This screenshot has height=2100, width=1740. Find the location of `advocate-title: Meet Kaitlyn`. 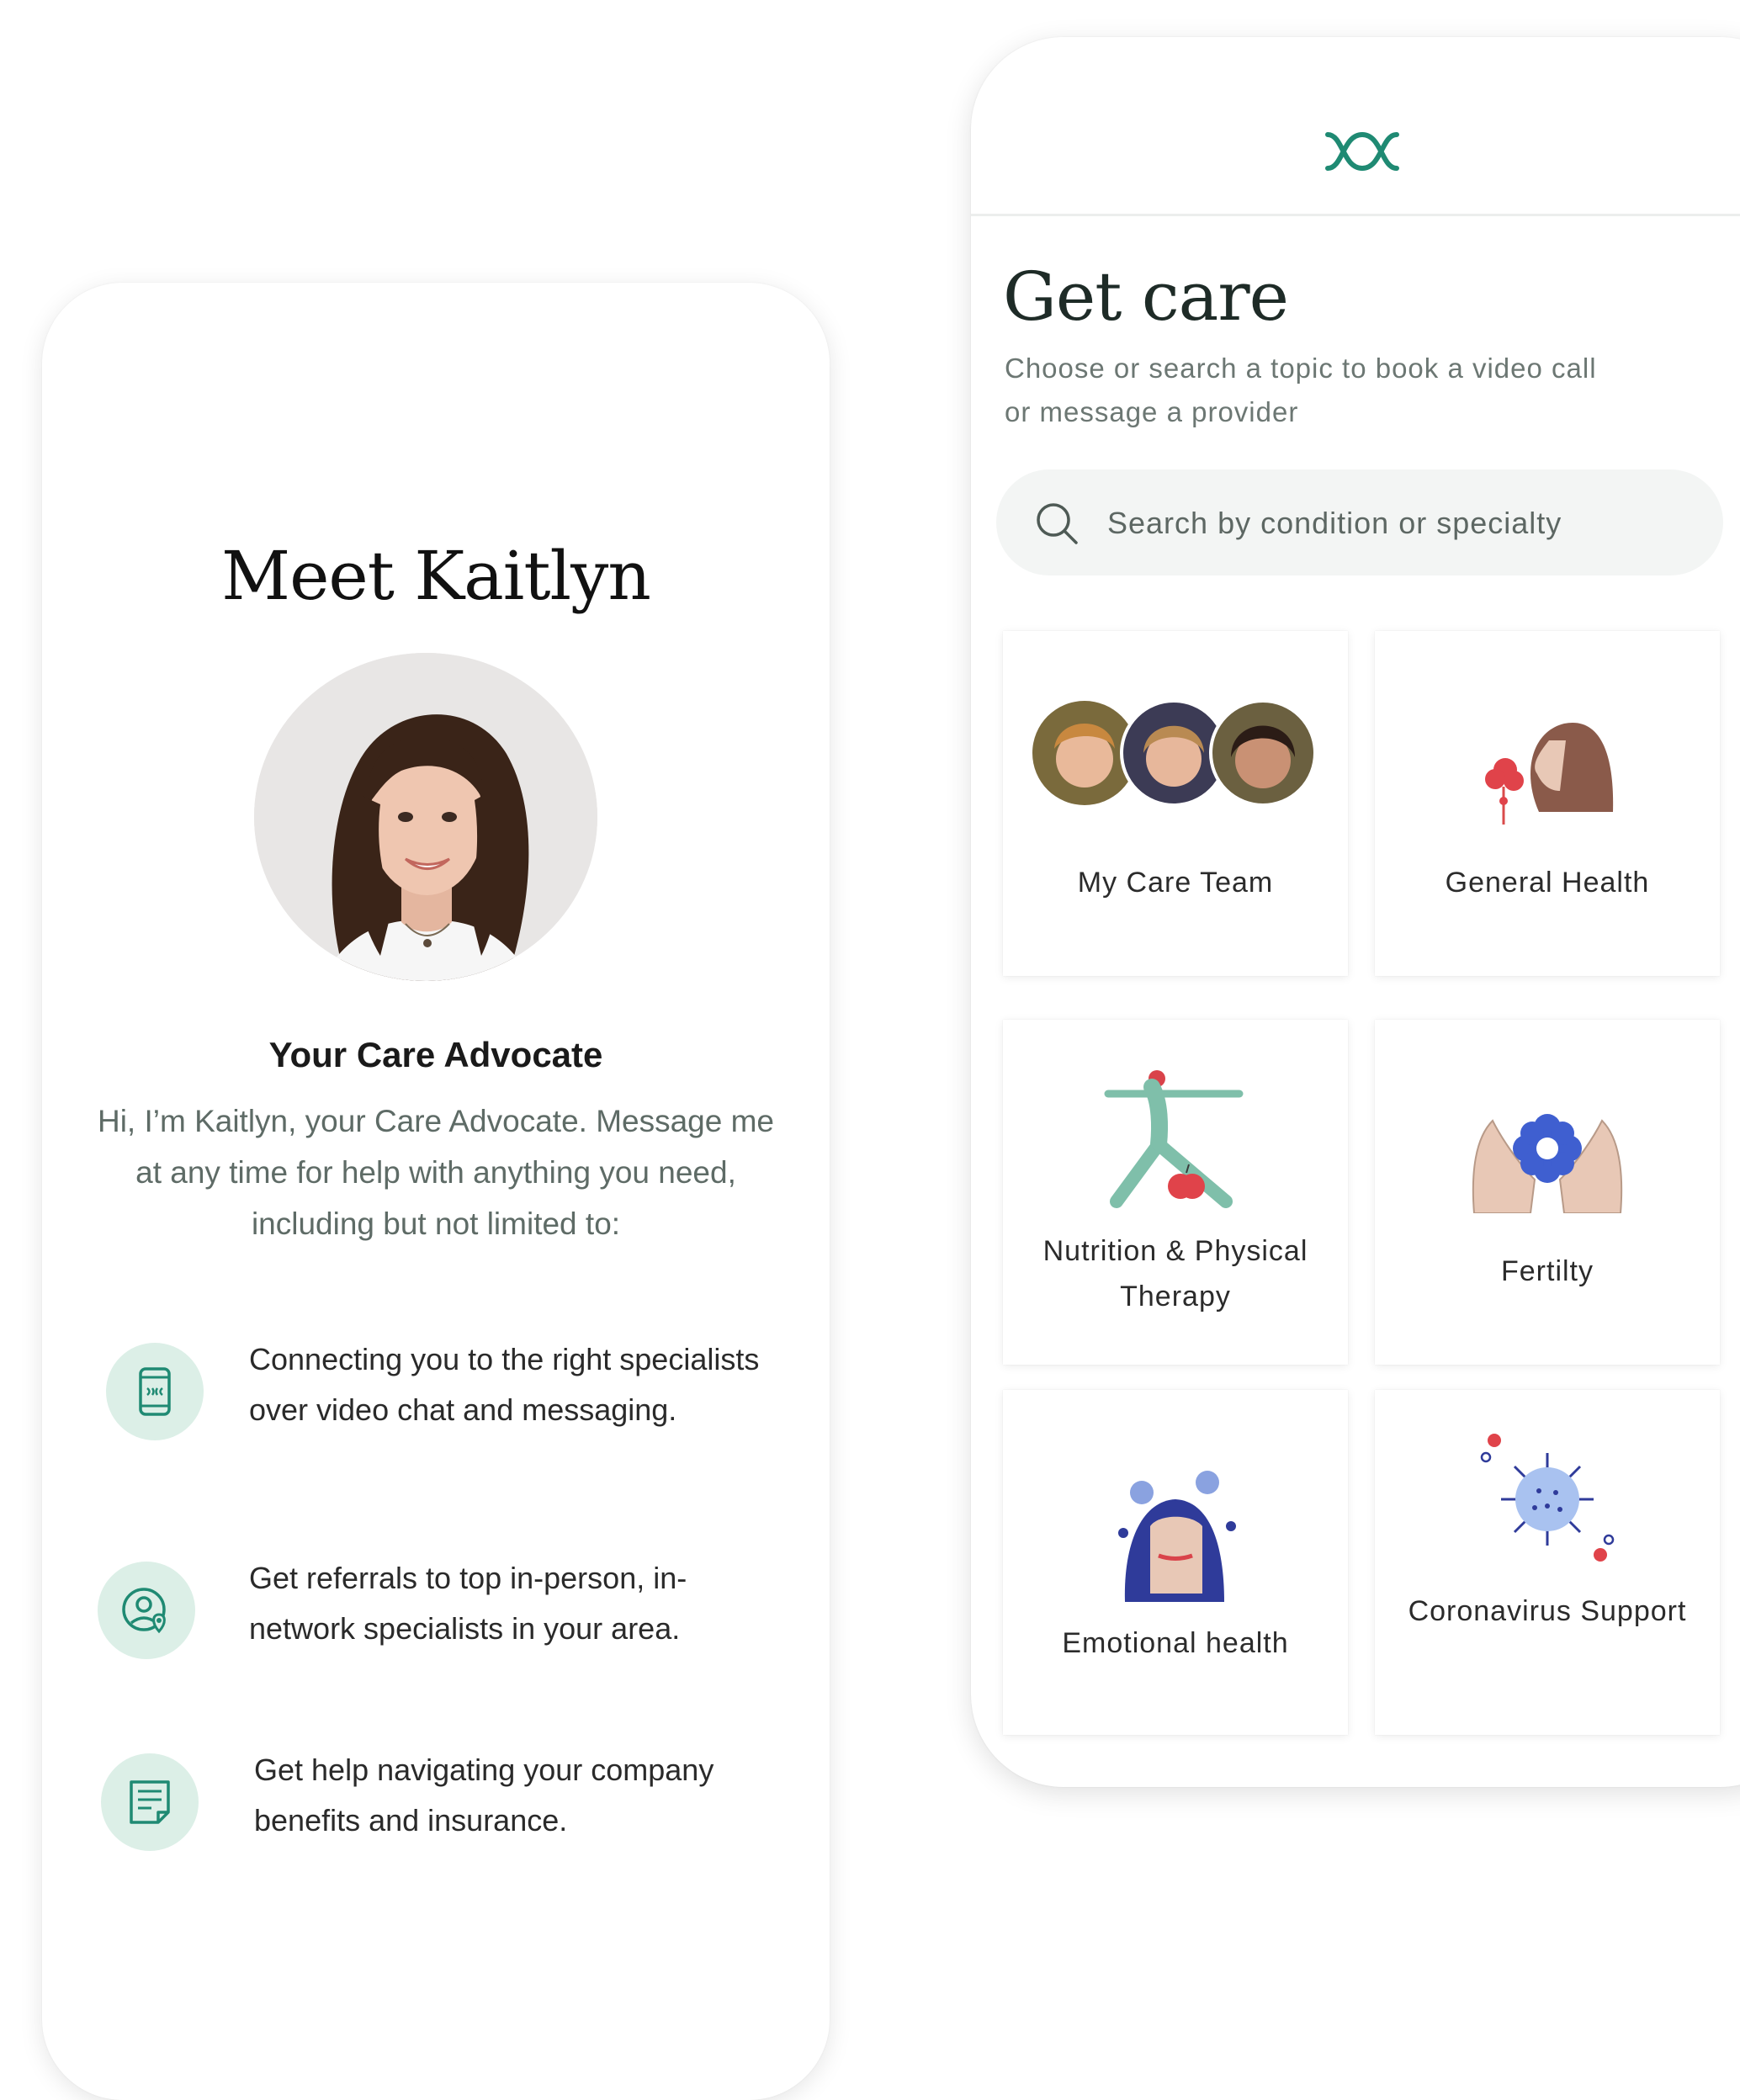

advocate-title: Meet Kaitlyn is located at coordinates (436, 576).